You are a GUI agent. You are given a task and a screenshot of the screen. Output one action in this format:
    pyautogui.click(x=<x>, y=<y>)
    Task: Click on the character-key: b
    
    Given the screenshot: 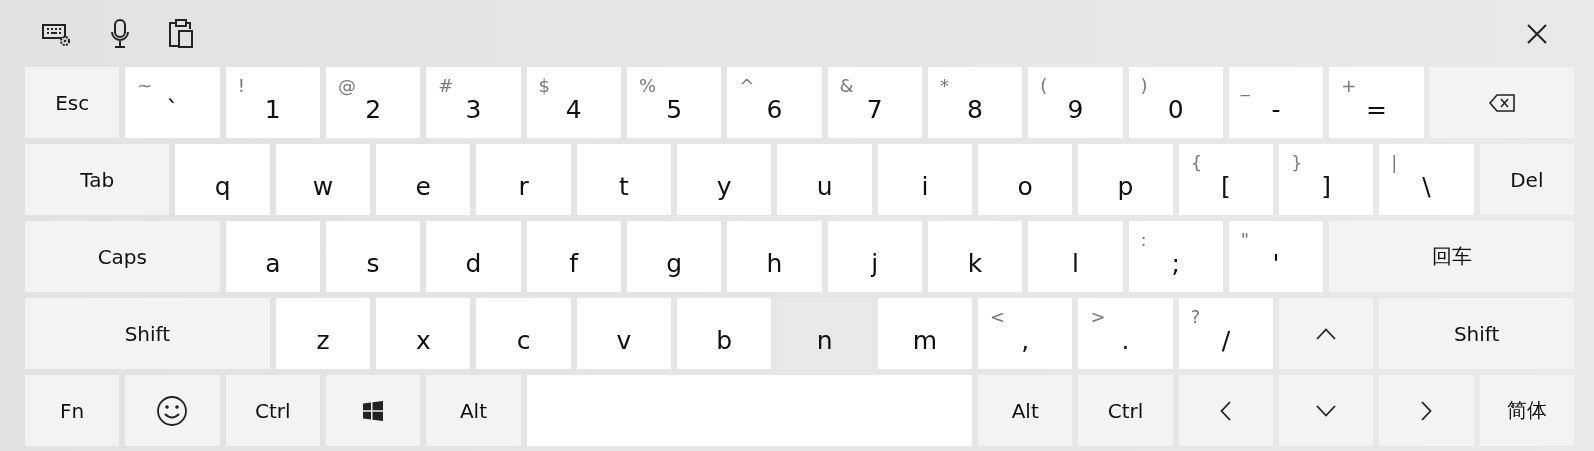 What is the action you would take?
    pyautogui.click(x=724, y=333)
    